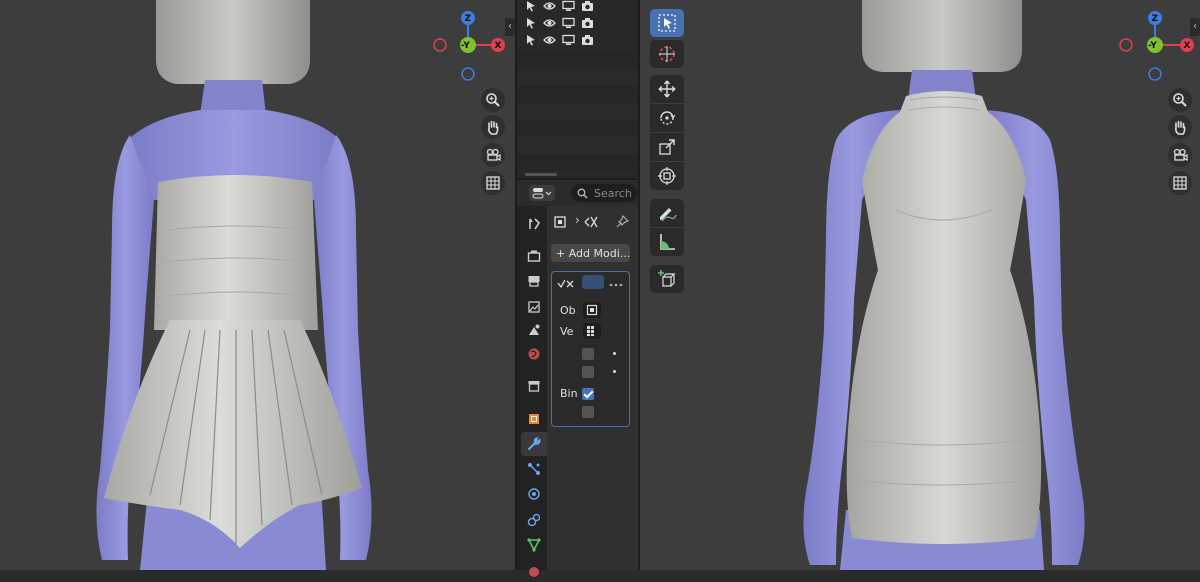 The width and height of the screenshot is (1200, 582). I want to click on modifier-breadcrumb-icon, so click(591, 223).